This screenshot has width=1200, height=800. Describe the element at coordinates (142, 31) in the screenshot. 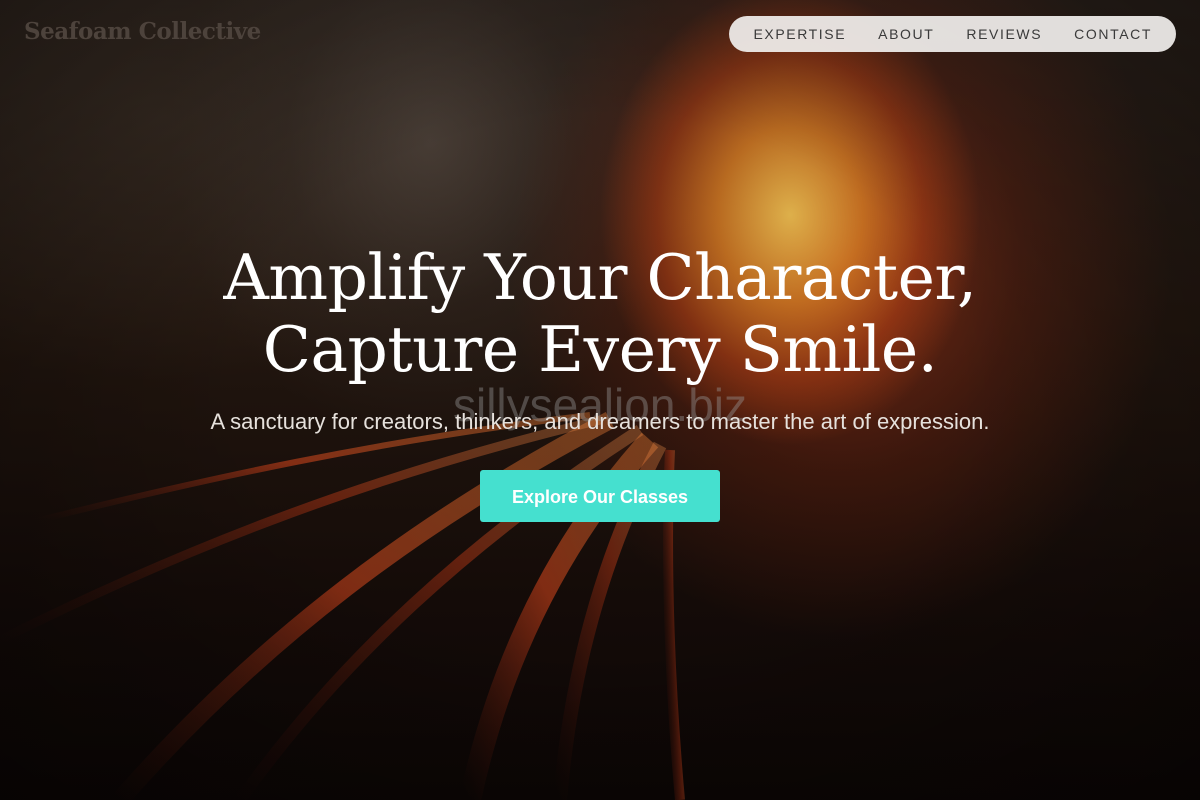

I see `brand-logo: Seafoam Collective` at that location.